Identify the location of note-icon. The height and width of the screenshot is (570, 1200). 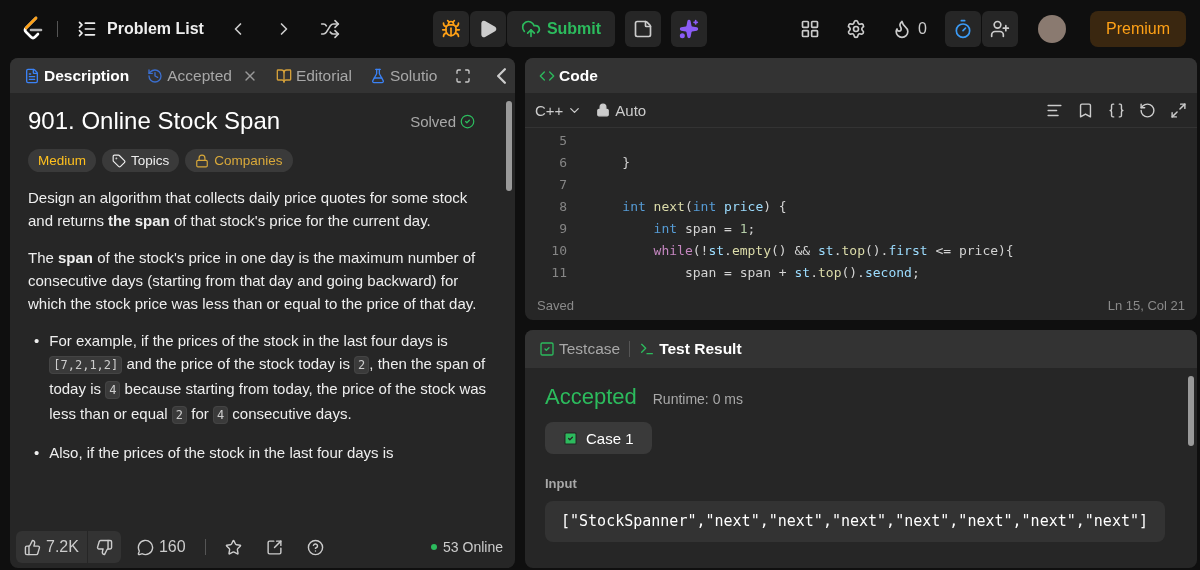
(643, 29).